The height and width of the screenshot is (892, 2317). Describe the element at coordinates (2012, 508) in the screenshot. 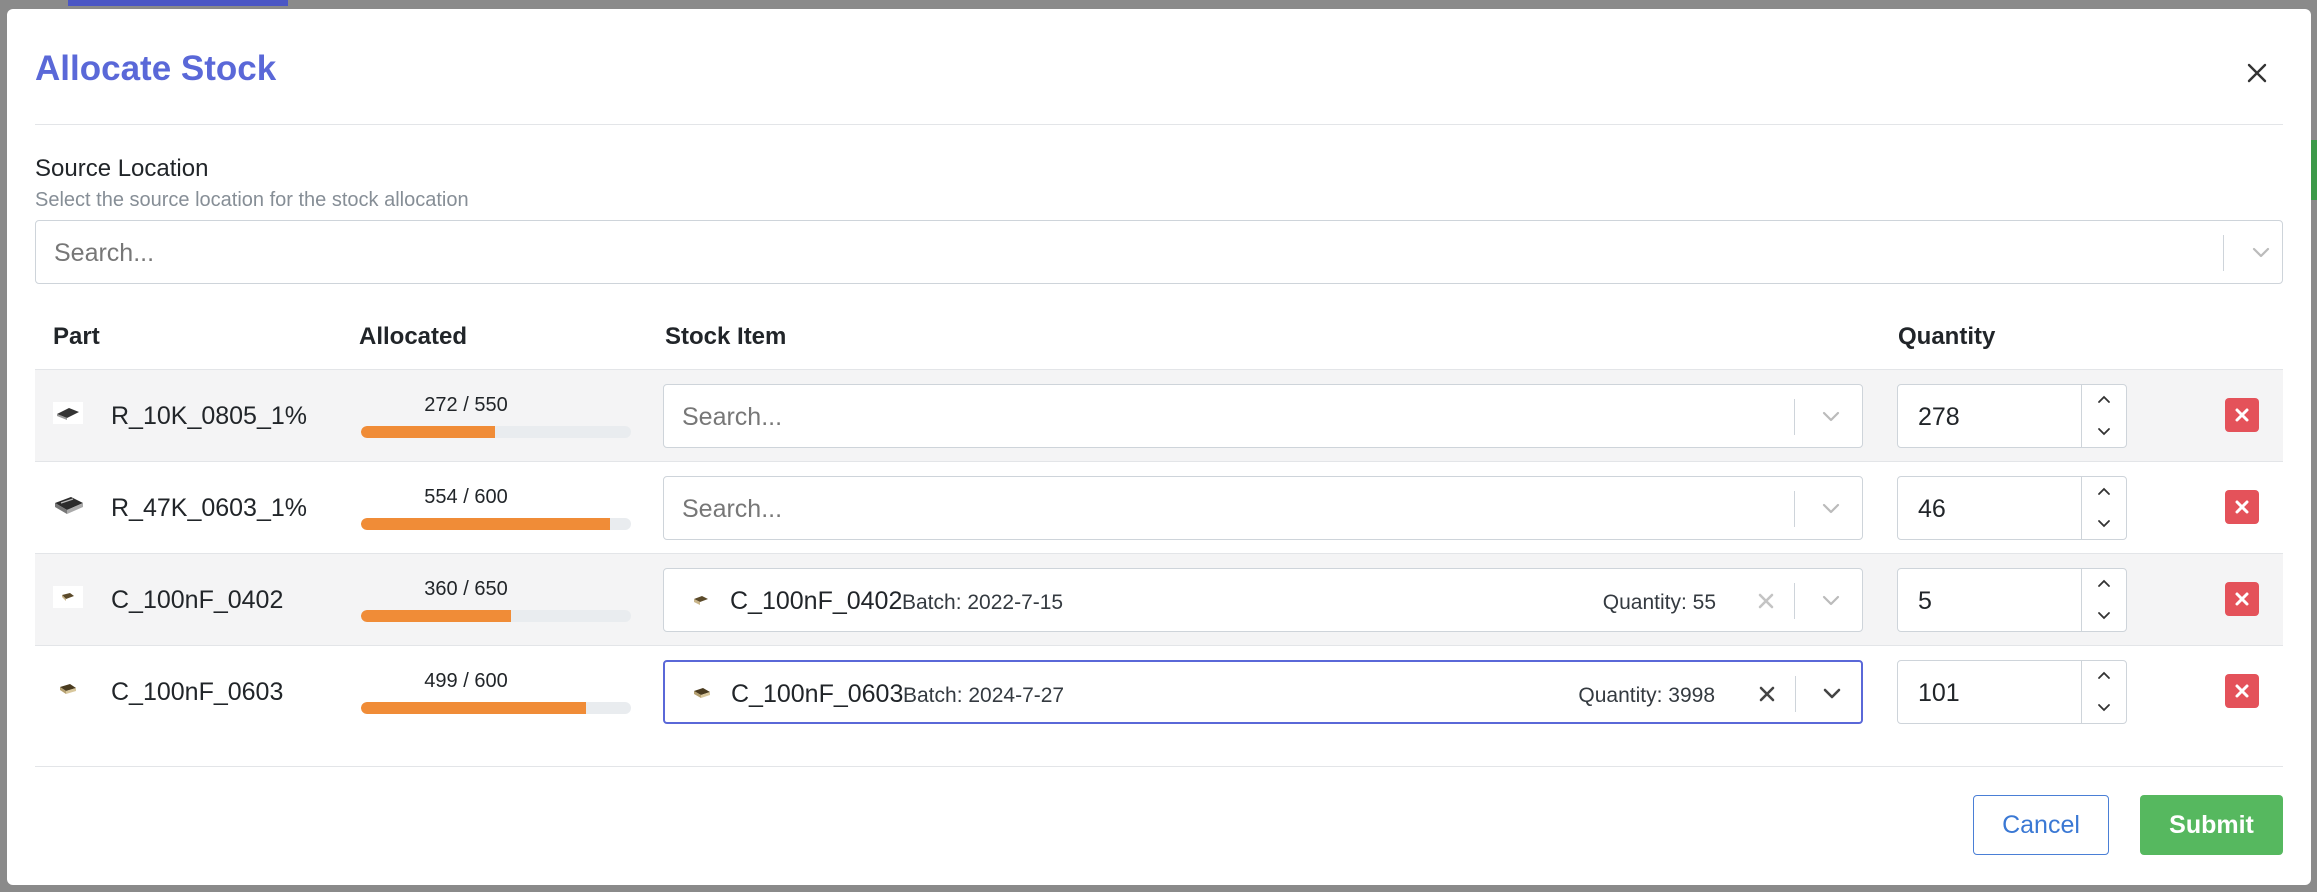

I see `quantity-input: 46` at that location.